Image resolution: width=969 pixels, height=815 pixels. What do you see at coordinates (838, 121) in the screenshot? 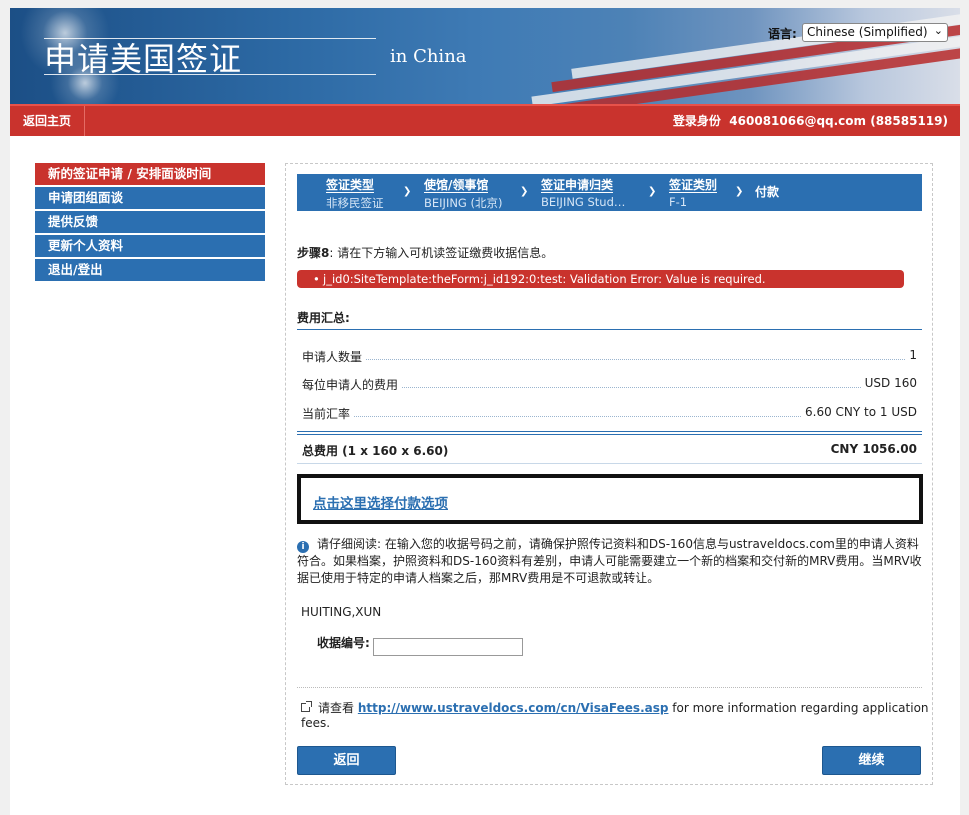
I see `login-user: 460081066@qq.com (88585119)` at bounding box center [838, 121].